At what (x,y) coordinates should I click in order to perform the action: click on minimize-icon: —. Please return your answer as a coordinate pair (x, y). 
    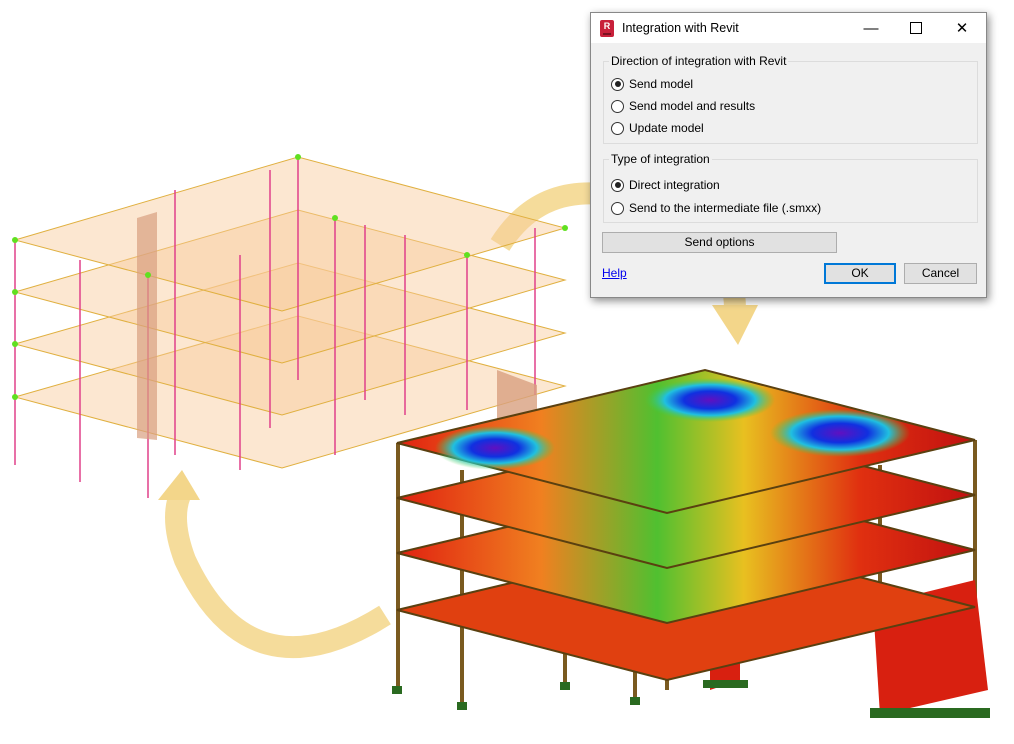
    Looking at the image, I should click on (871, 28).